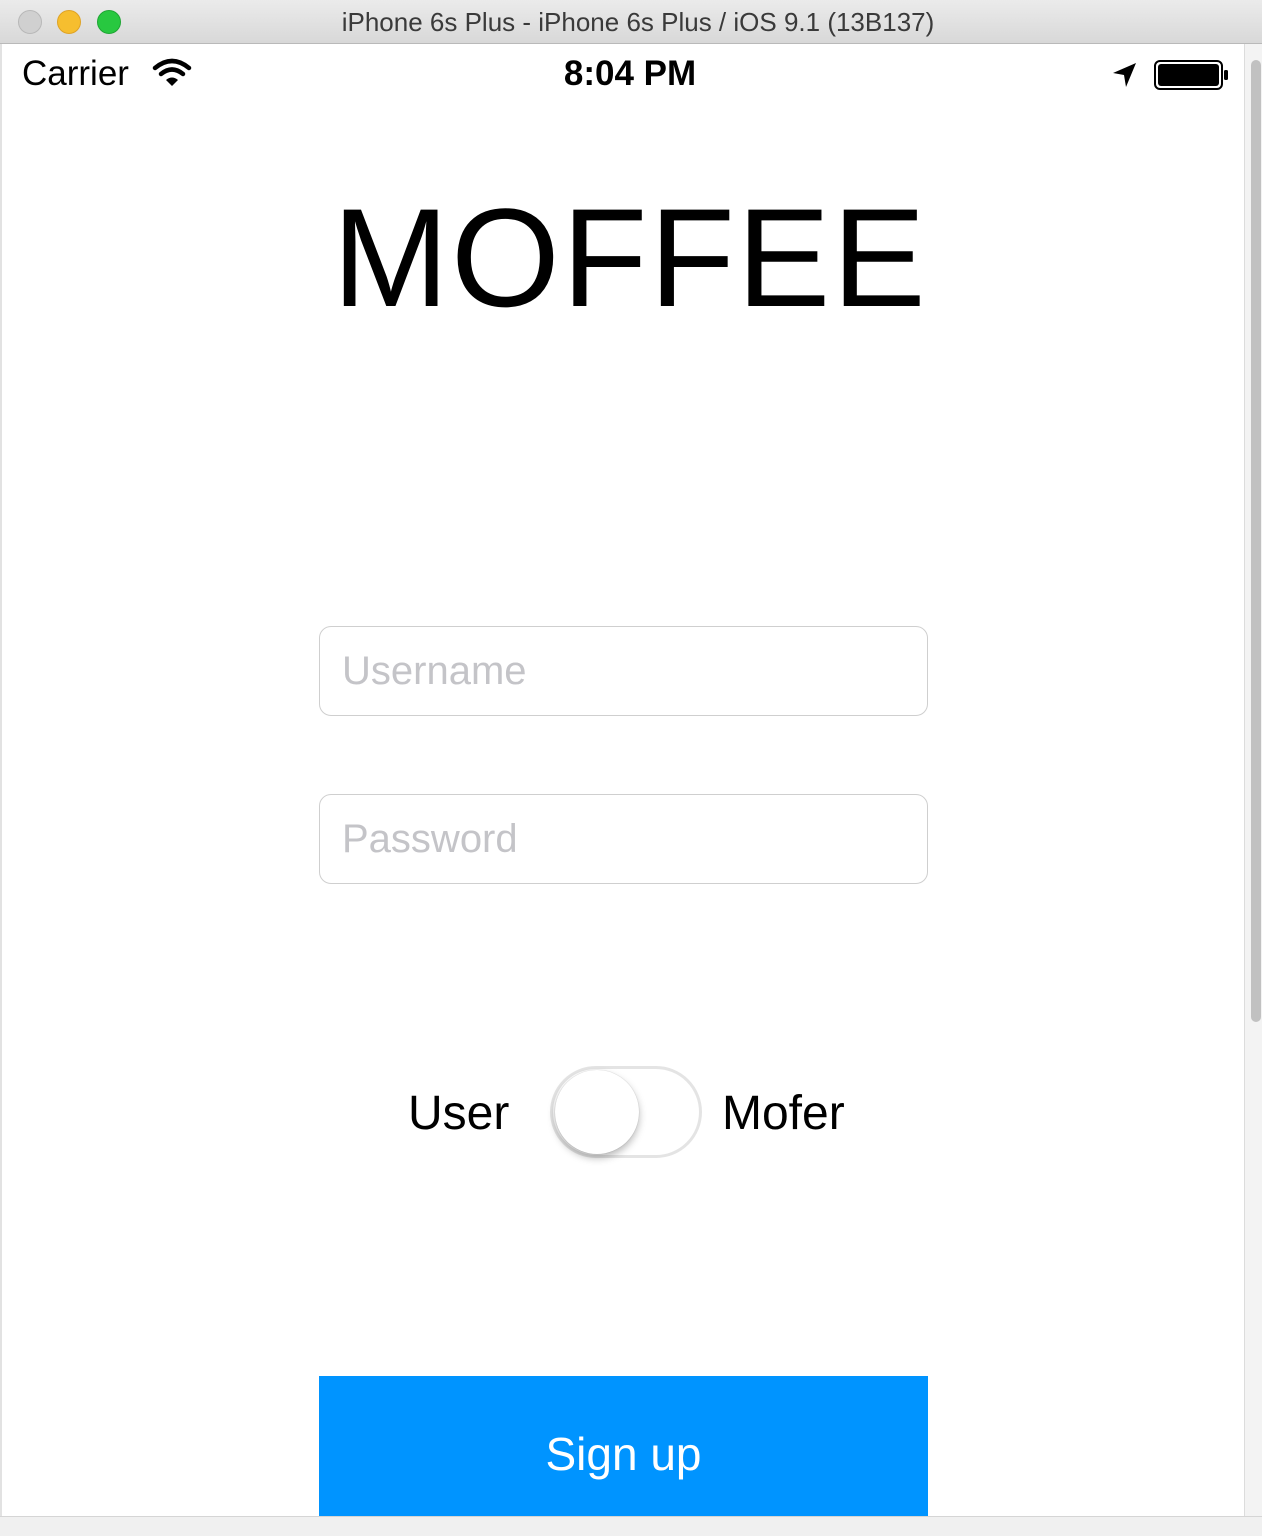  What do you see at coordinates (630, 73) in the screenshot?
I see `status-clock: 8:04 PM` at bounding box center [630, 73].